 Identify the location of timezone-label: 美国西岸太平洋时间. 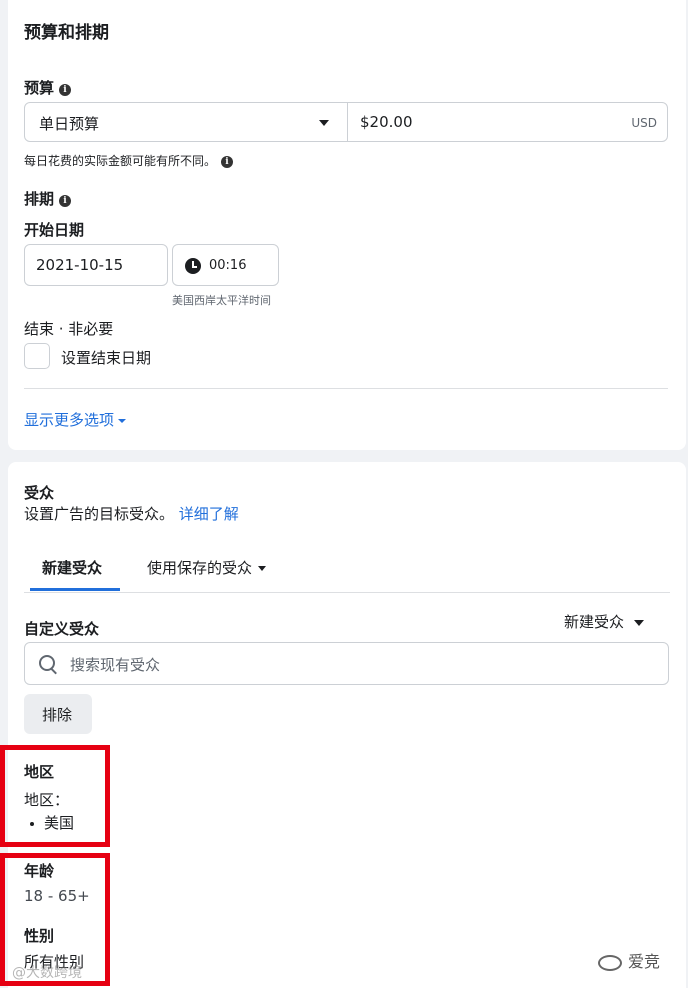
(221, 300).